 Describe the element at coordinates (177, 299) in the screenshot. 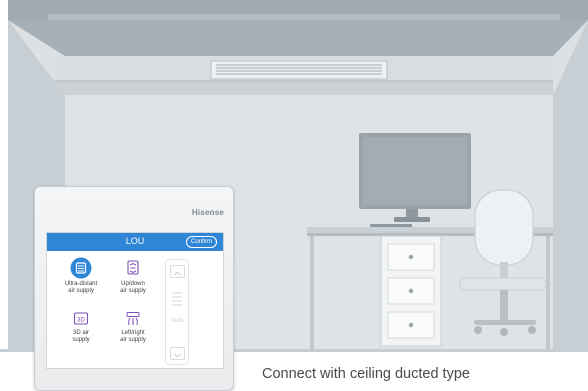

I see `fan-icon` at that location.